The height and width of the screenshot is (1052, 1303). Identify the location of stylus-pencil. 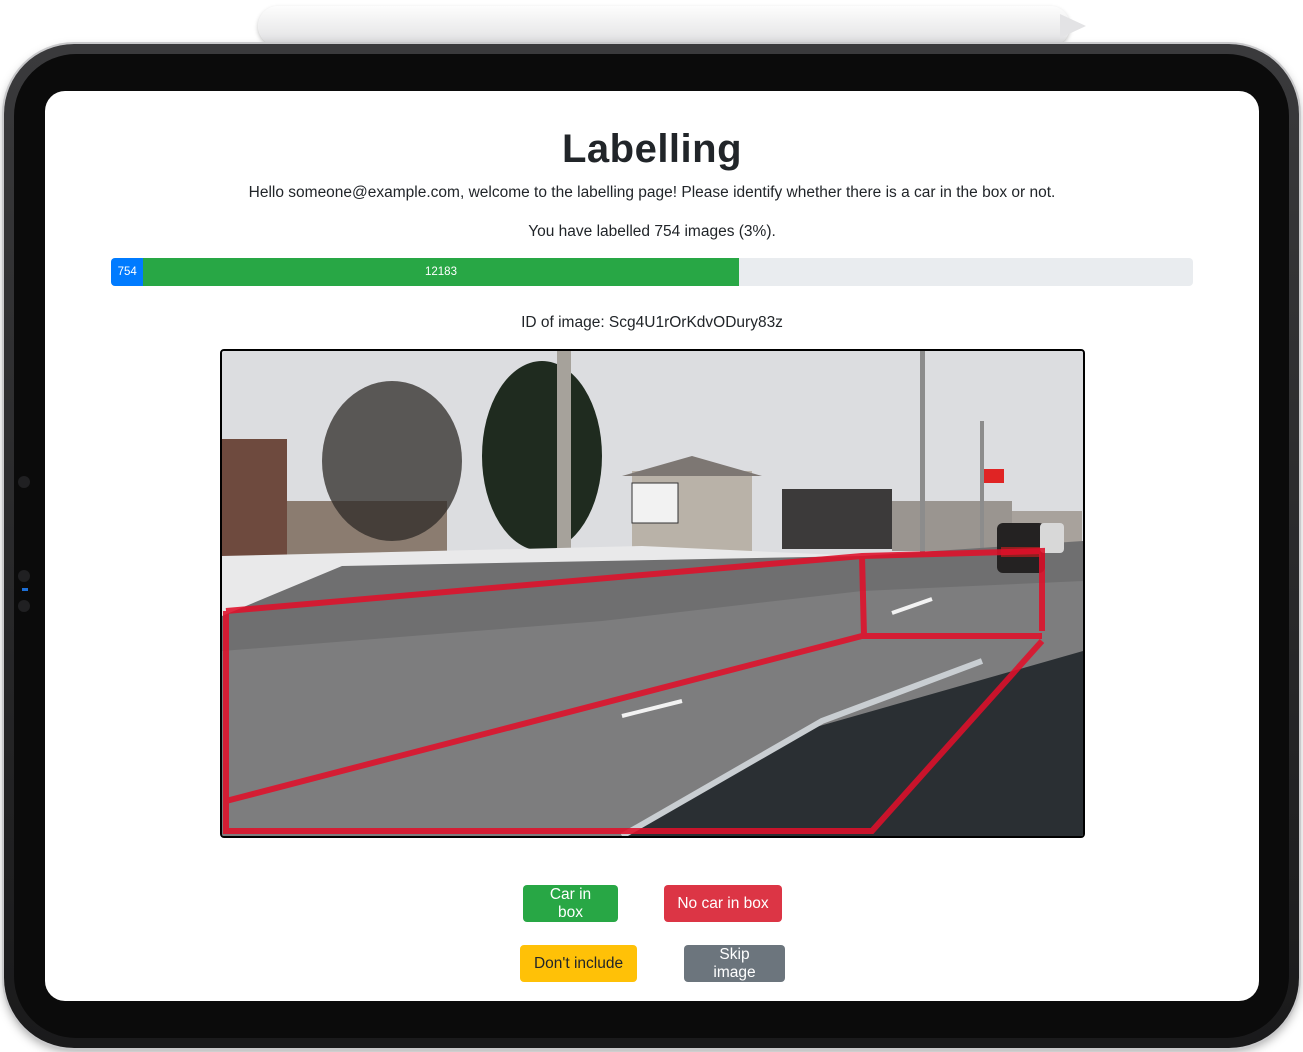
(672, 26).